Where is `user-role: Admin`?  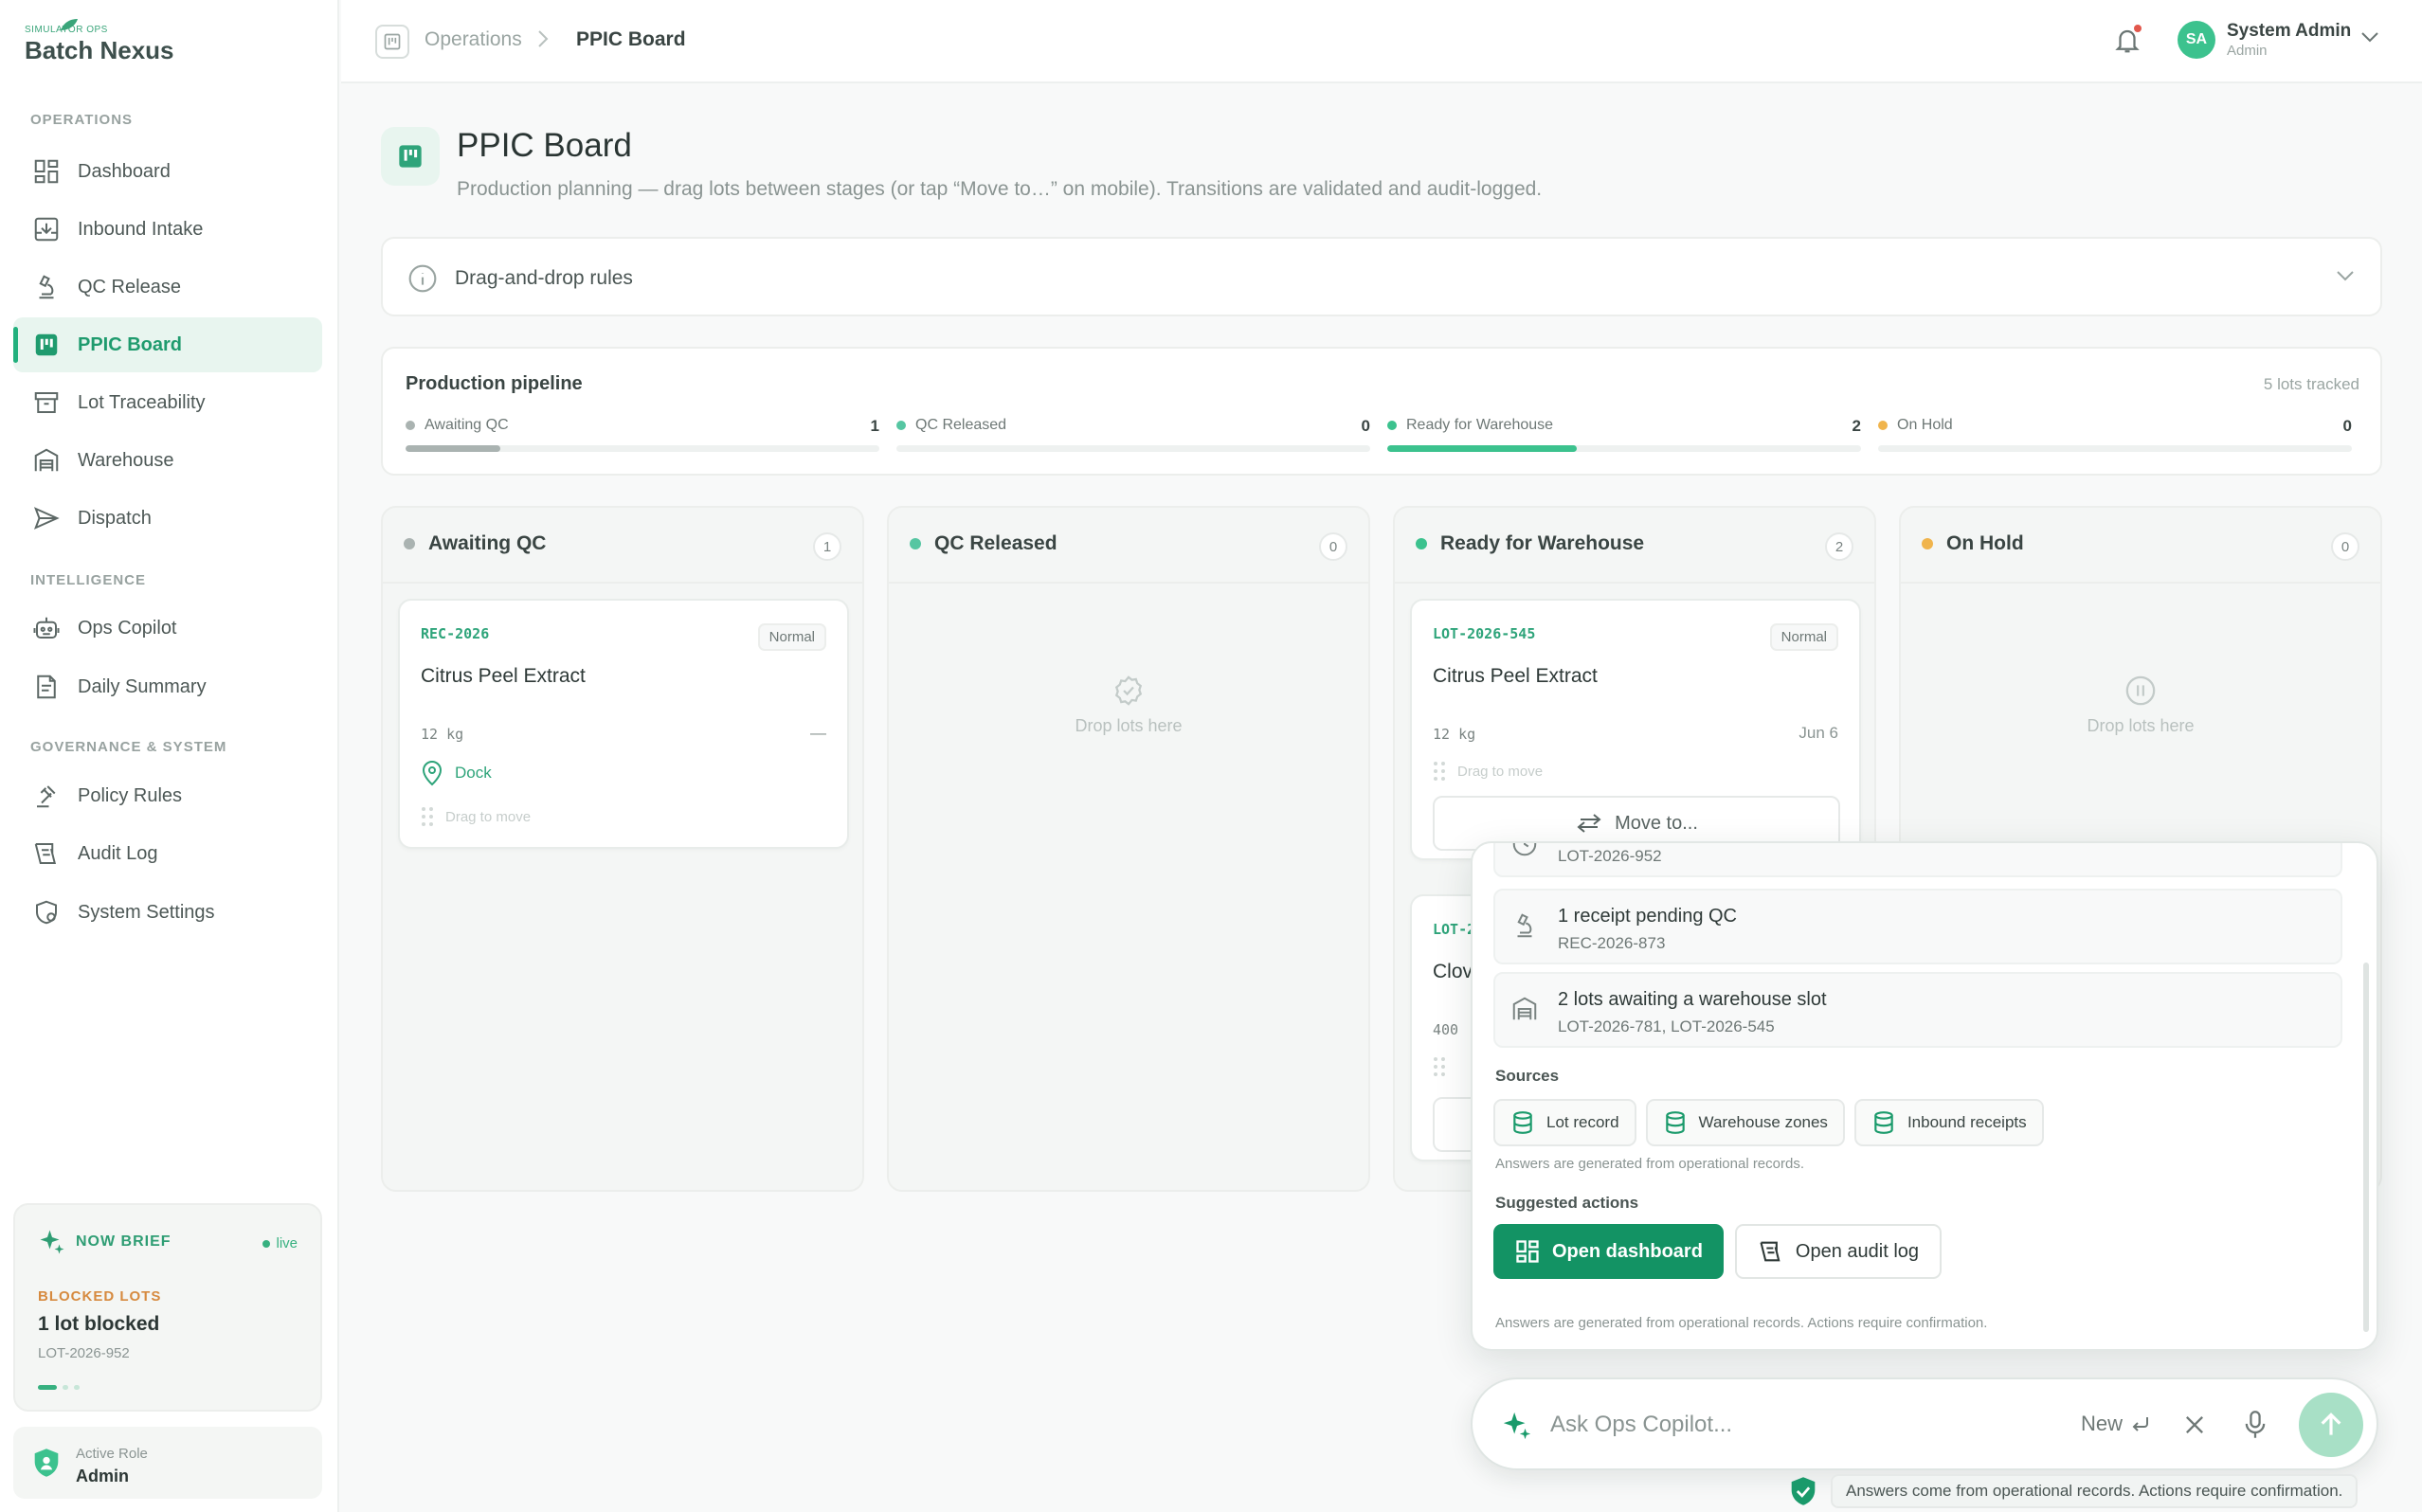
user-role: Admin is located at coordinates (2247, 51).